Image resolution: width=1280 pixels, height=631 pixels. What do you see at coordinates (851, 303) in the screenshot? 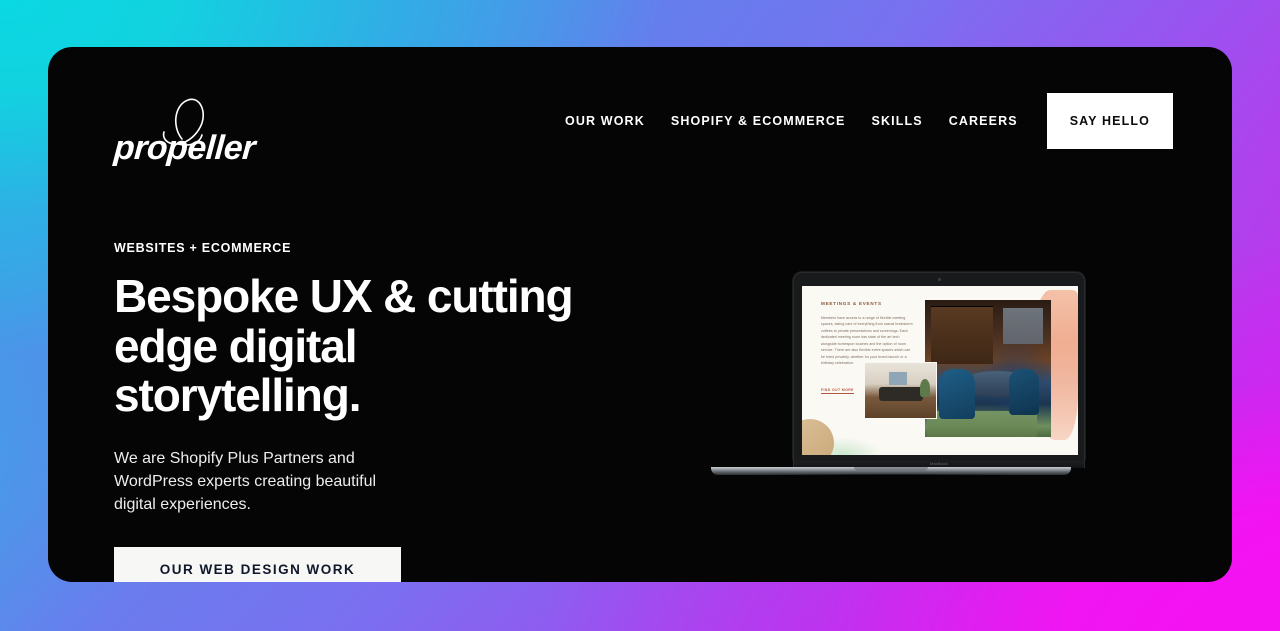
I see `screen-section-heading: MEETINGS & EVENTS` at bounding box center [851, 303].